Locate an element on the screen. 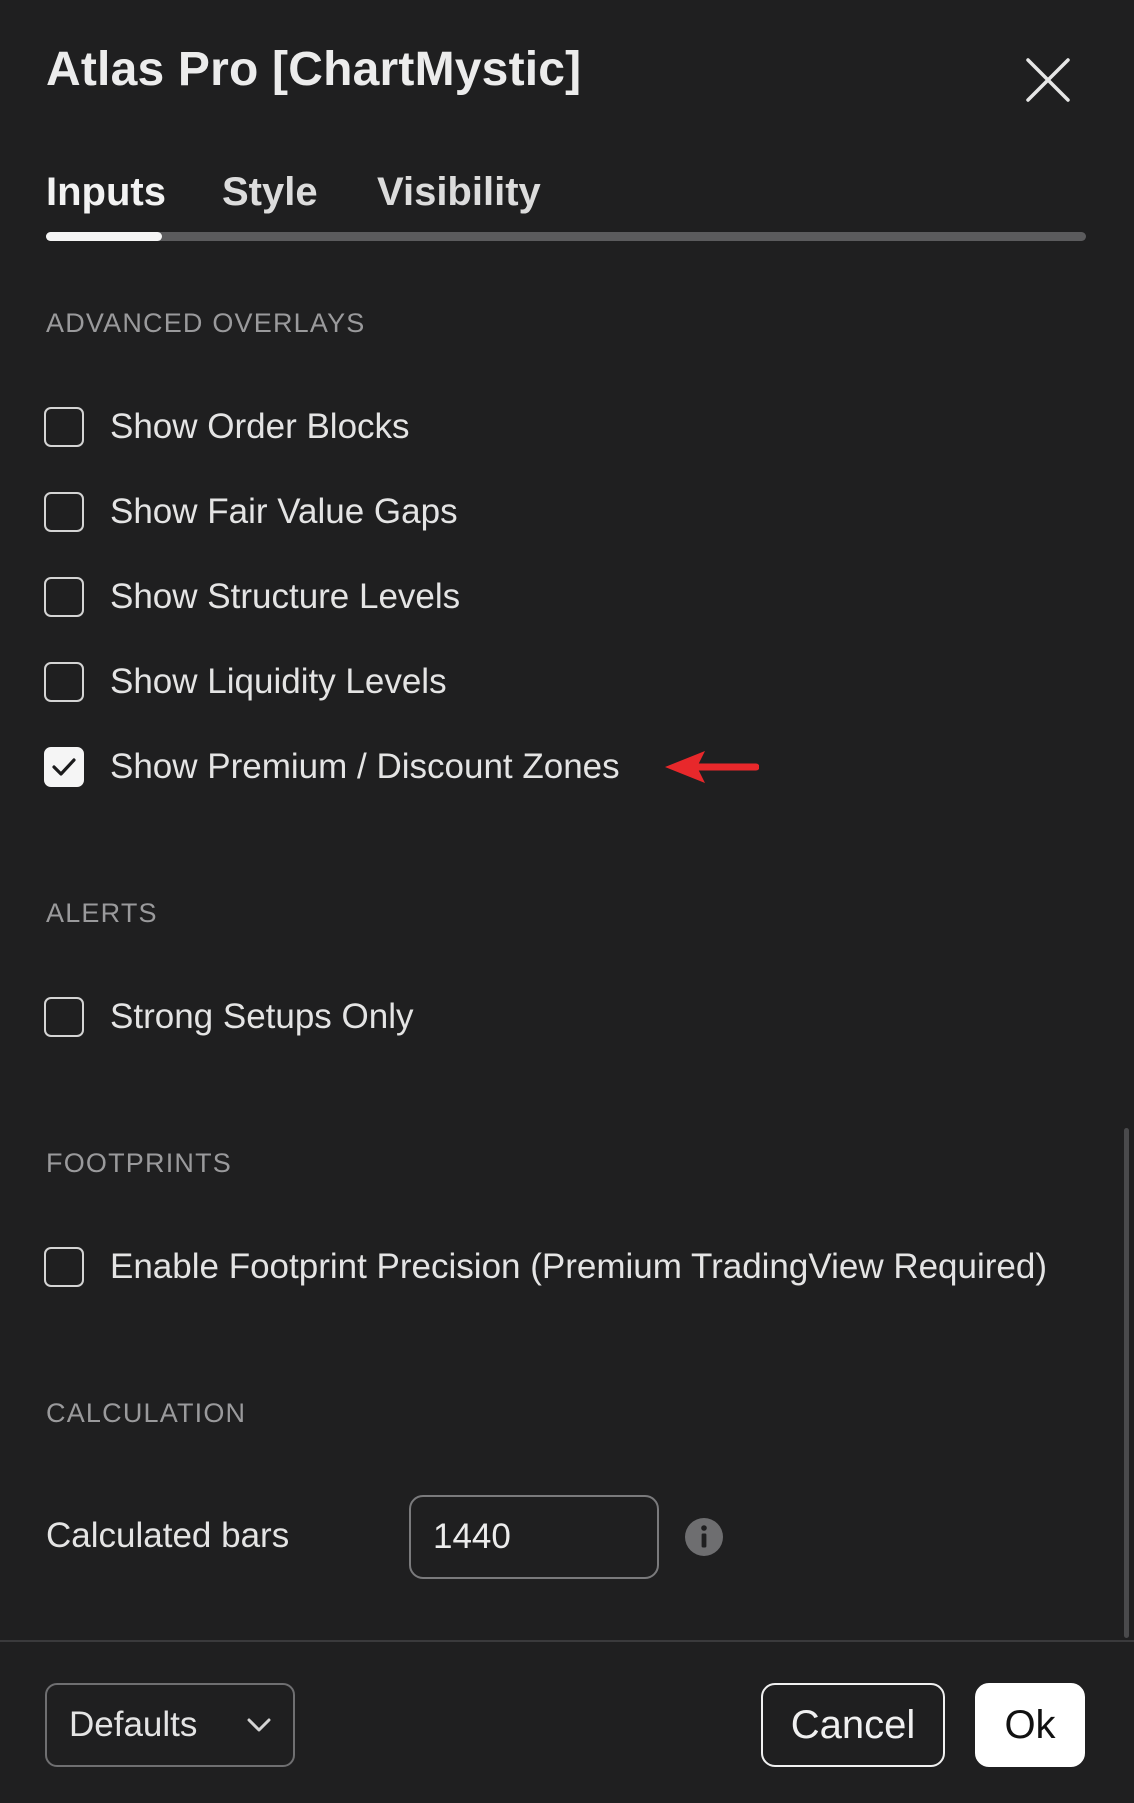  close-icon is located at coordinates (1048, 80).